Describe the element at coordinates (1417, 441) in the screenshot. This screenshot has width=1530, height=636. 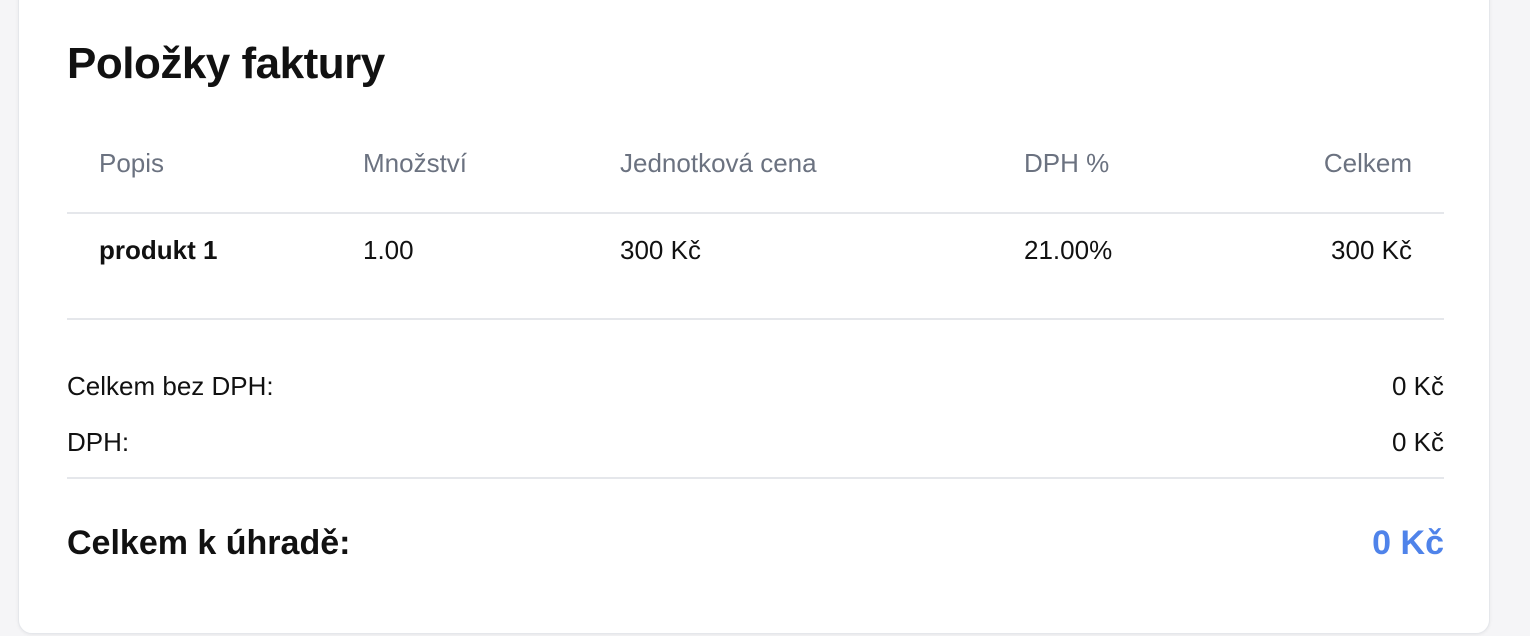
I see `summary-vat-value: 0 Kč` at that location.